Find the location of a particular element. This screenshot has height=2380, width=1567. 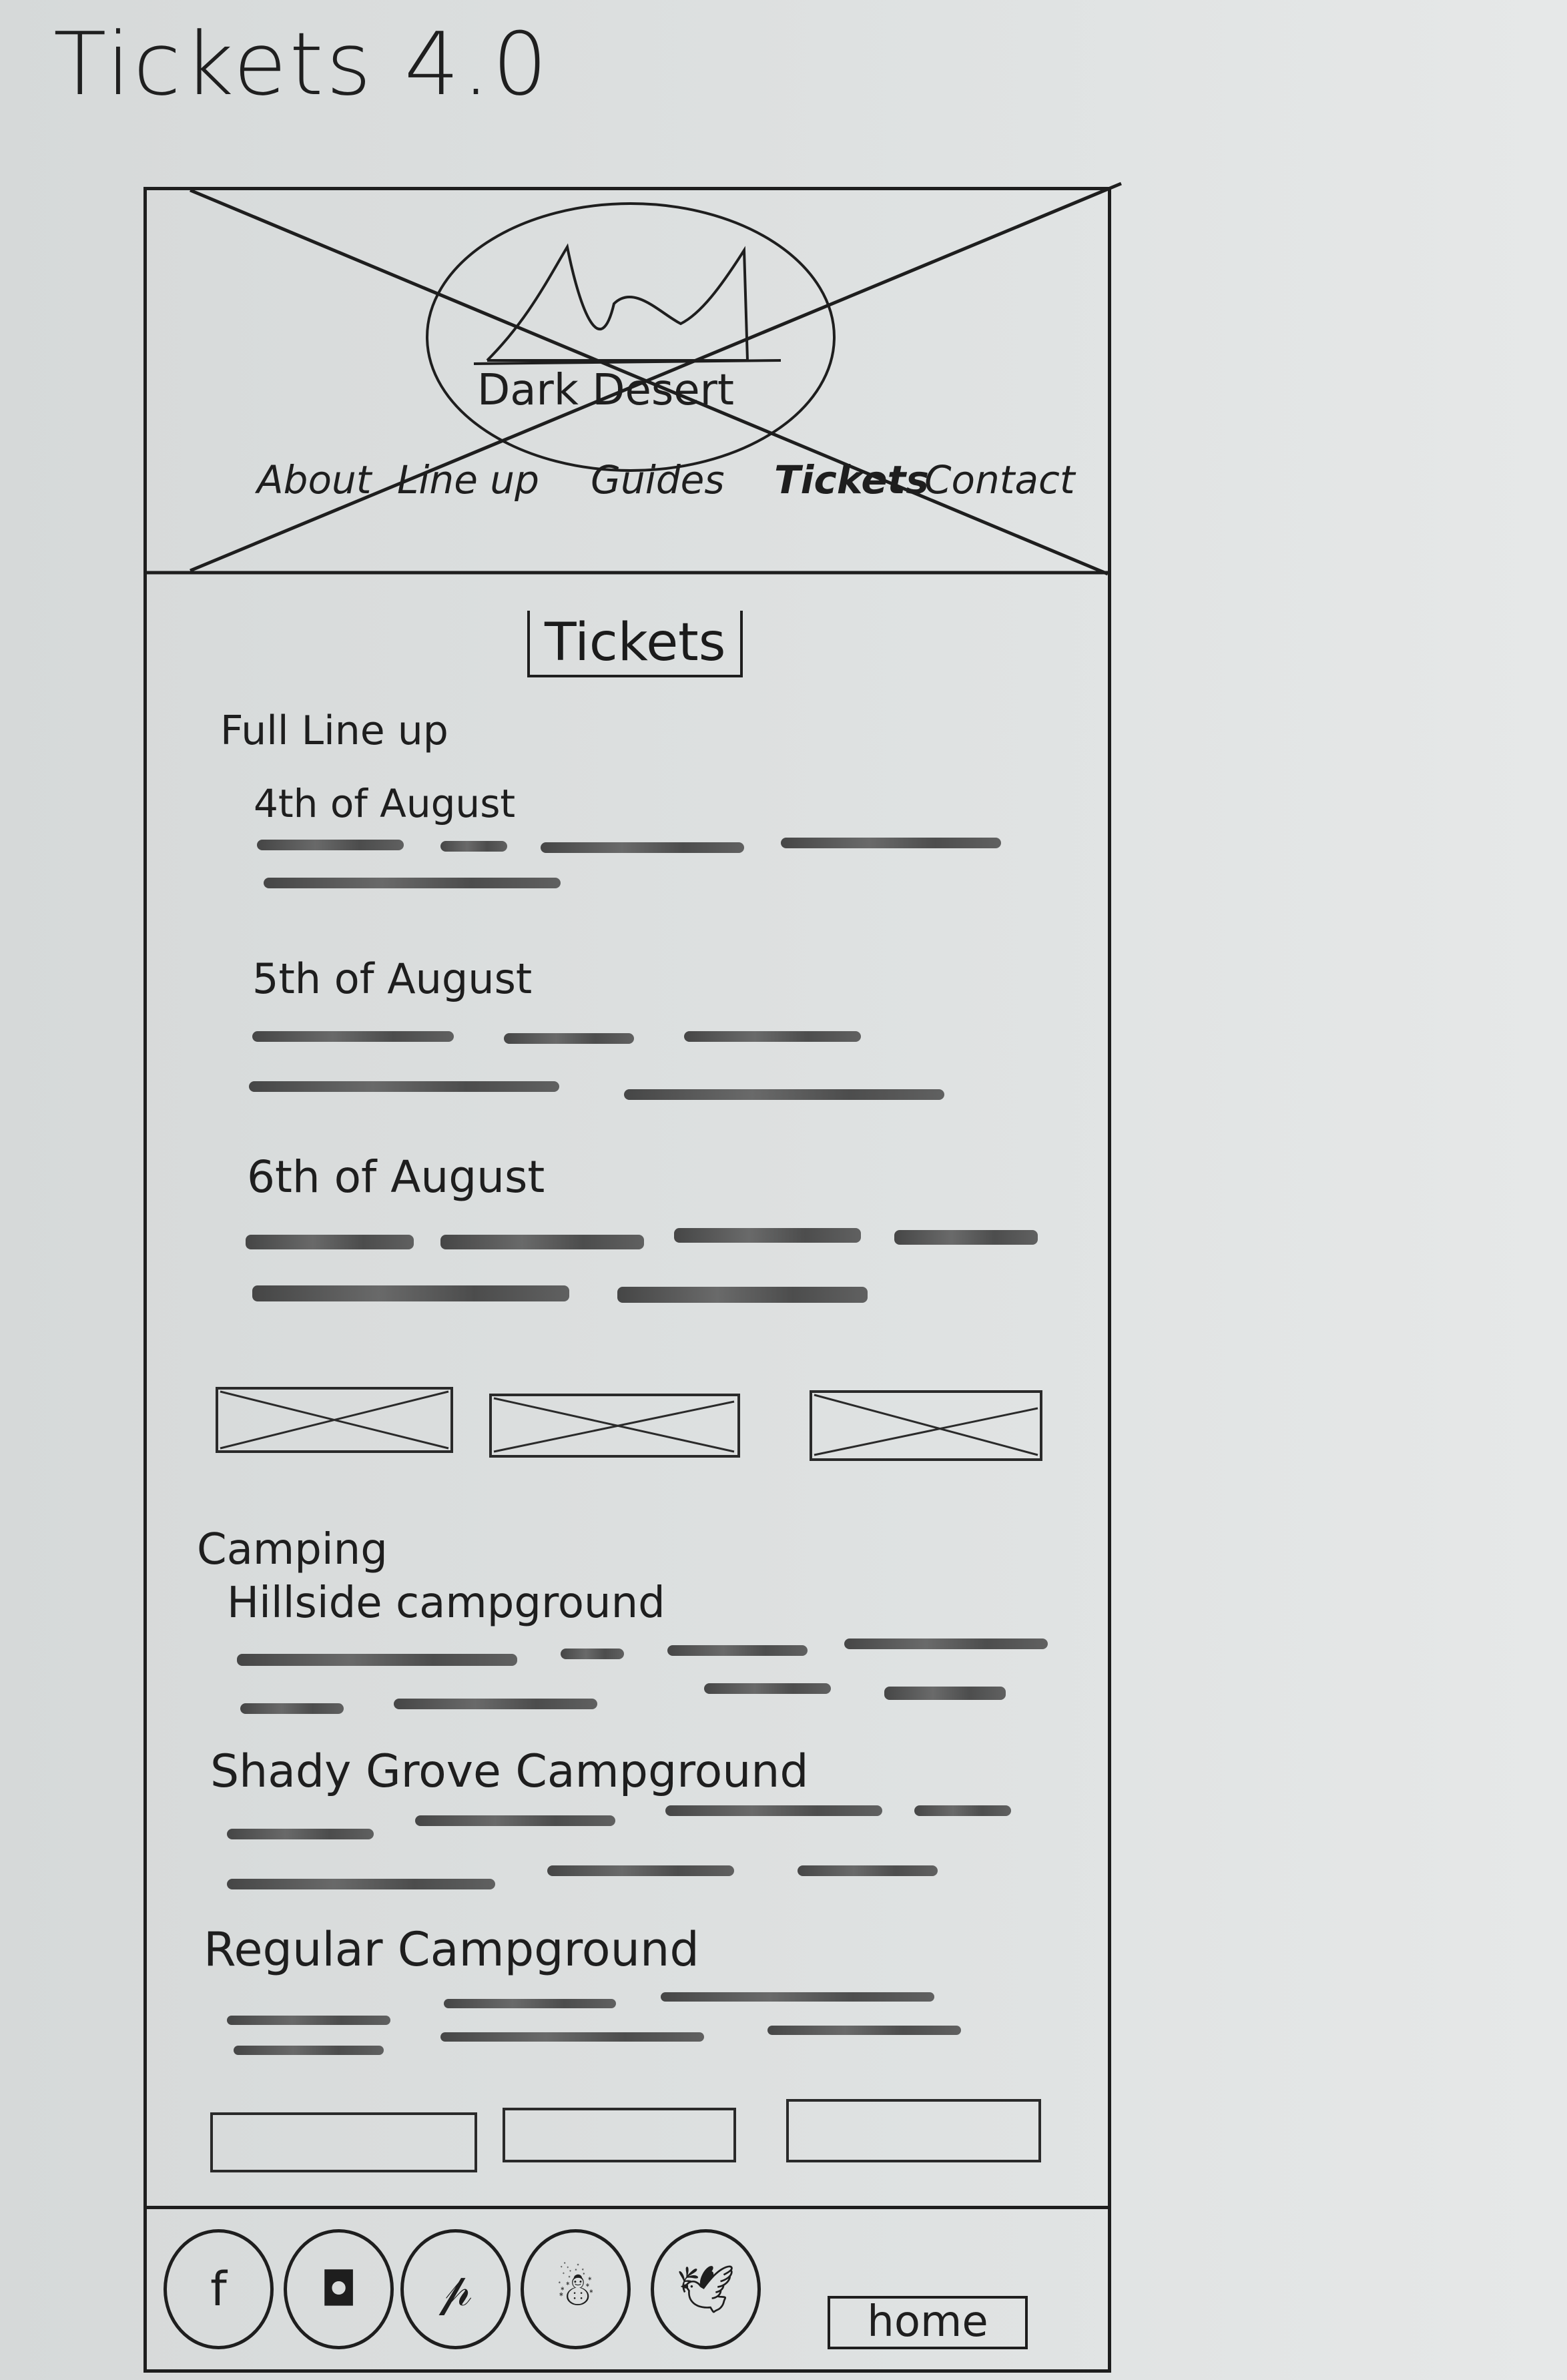

facebook-icon: f is located at coordinates (219, 2289).